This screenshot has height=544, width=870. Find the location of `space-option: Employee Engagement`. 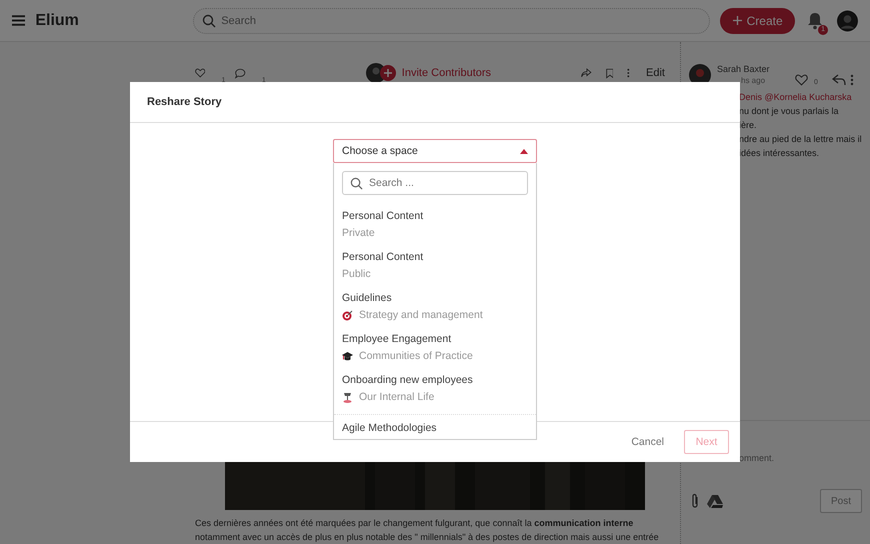

space-option: Employee Engagement is located at coordinates (435, 339).